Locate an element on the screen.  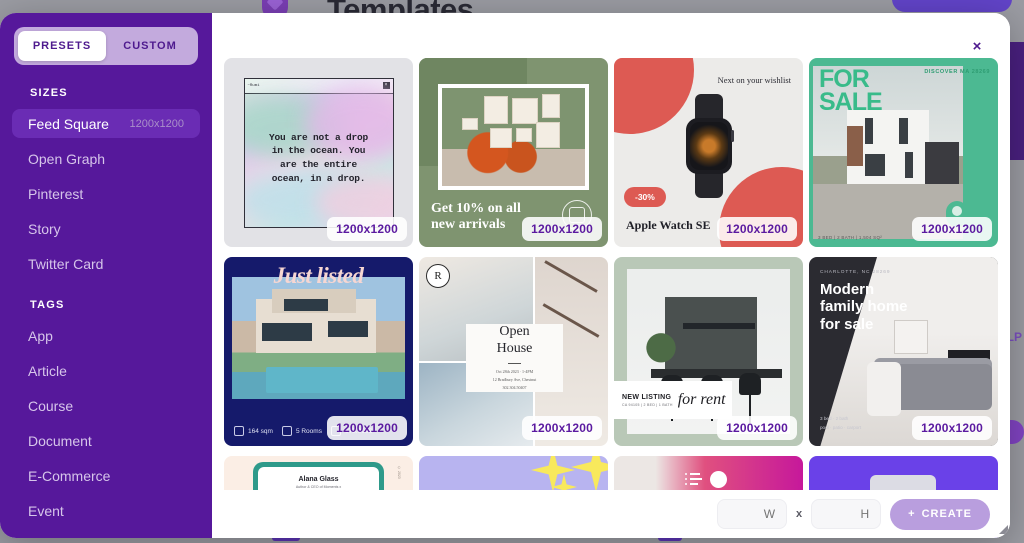
sidebar-item-twitter-card: Twitter Card is located at coordinates (106, 263).